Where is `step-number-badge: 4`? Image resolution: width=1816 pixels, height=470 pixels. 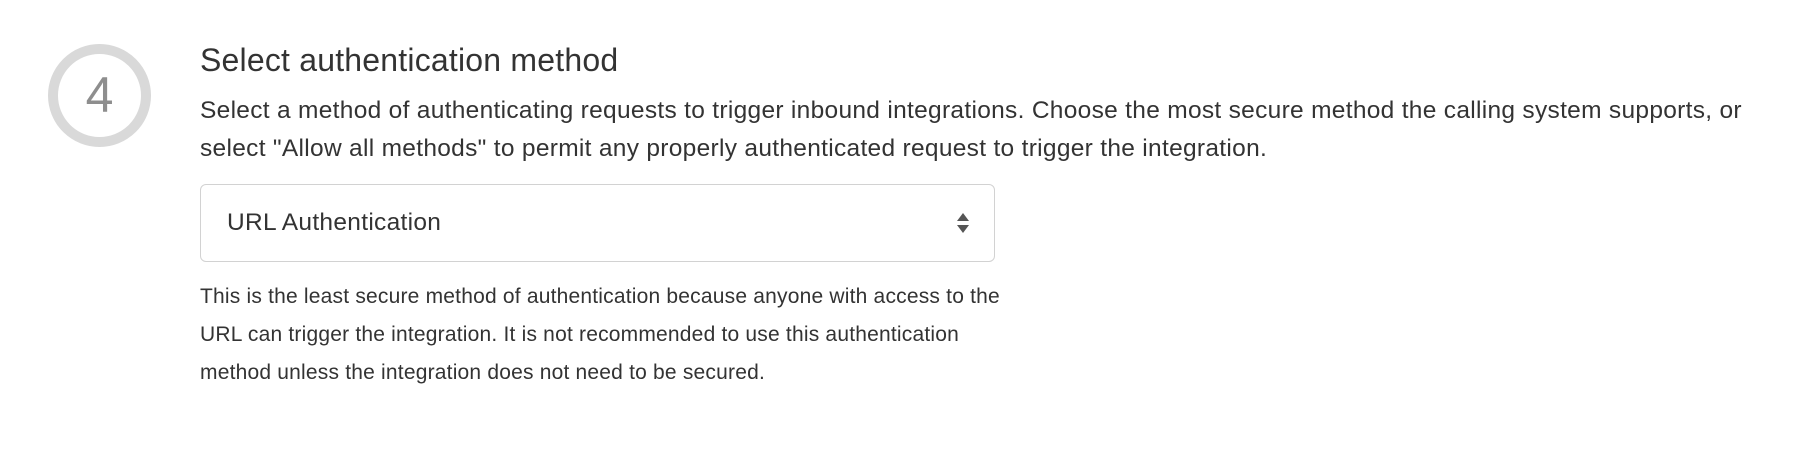
step-number-badge: 4 is located at coordinates (99, 95).